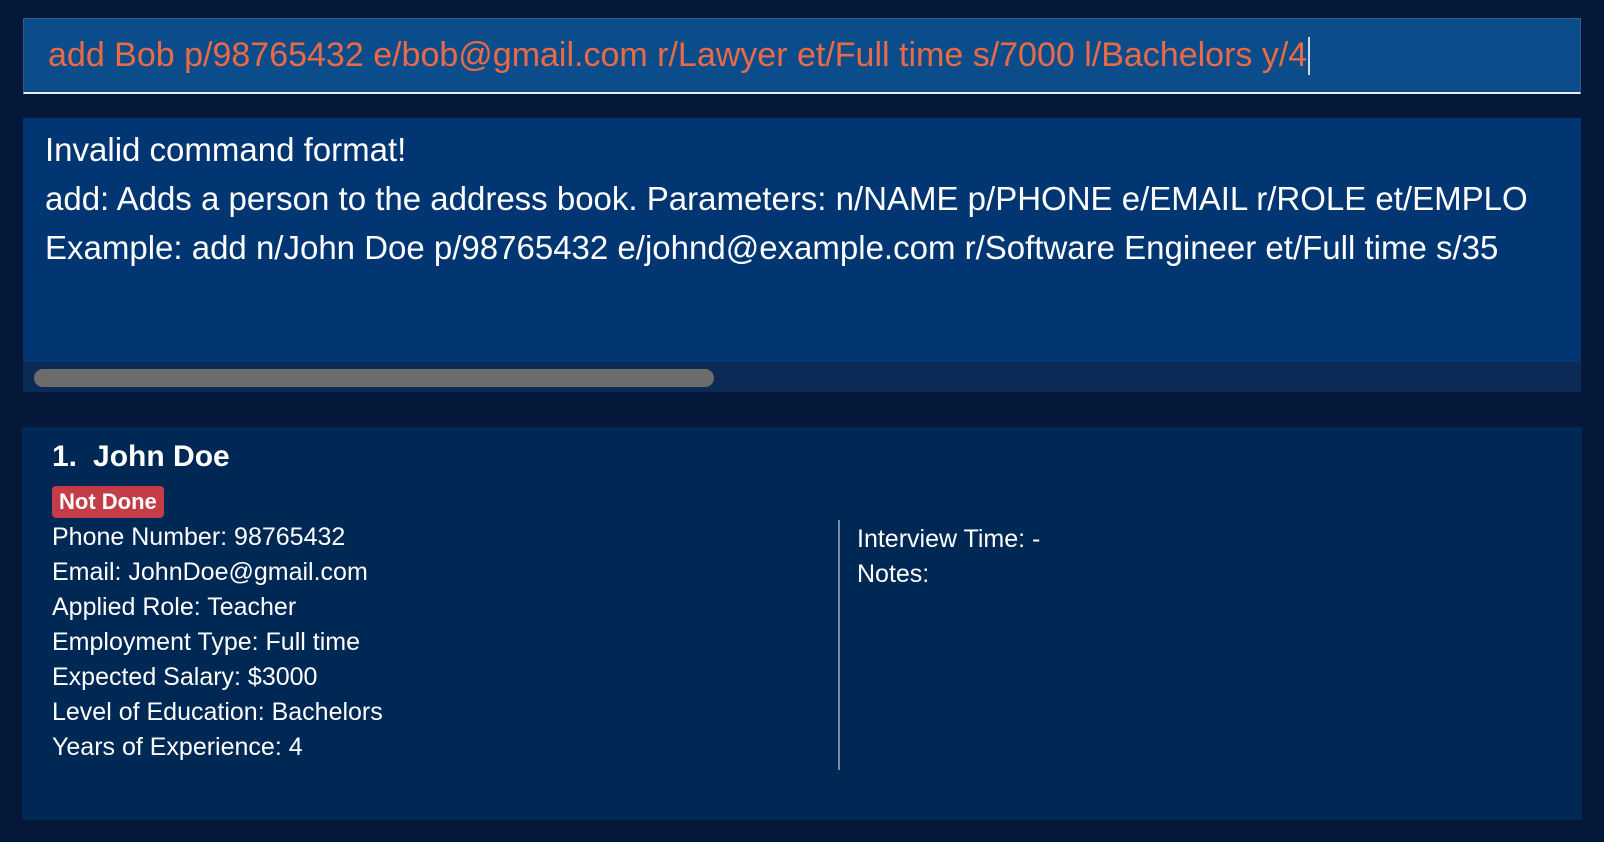 The height and width of the screenshot is (842, 1604). What do you see at coordinates (185, 677) in the screenshot?
I see `salary-field: Expected Salary: $3000` at bounding box center [185, 677].